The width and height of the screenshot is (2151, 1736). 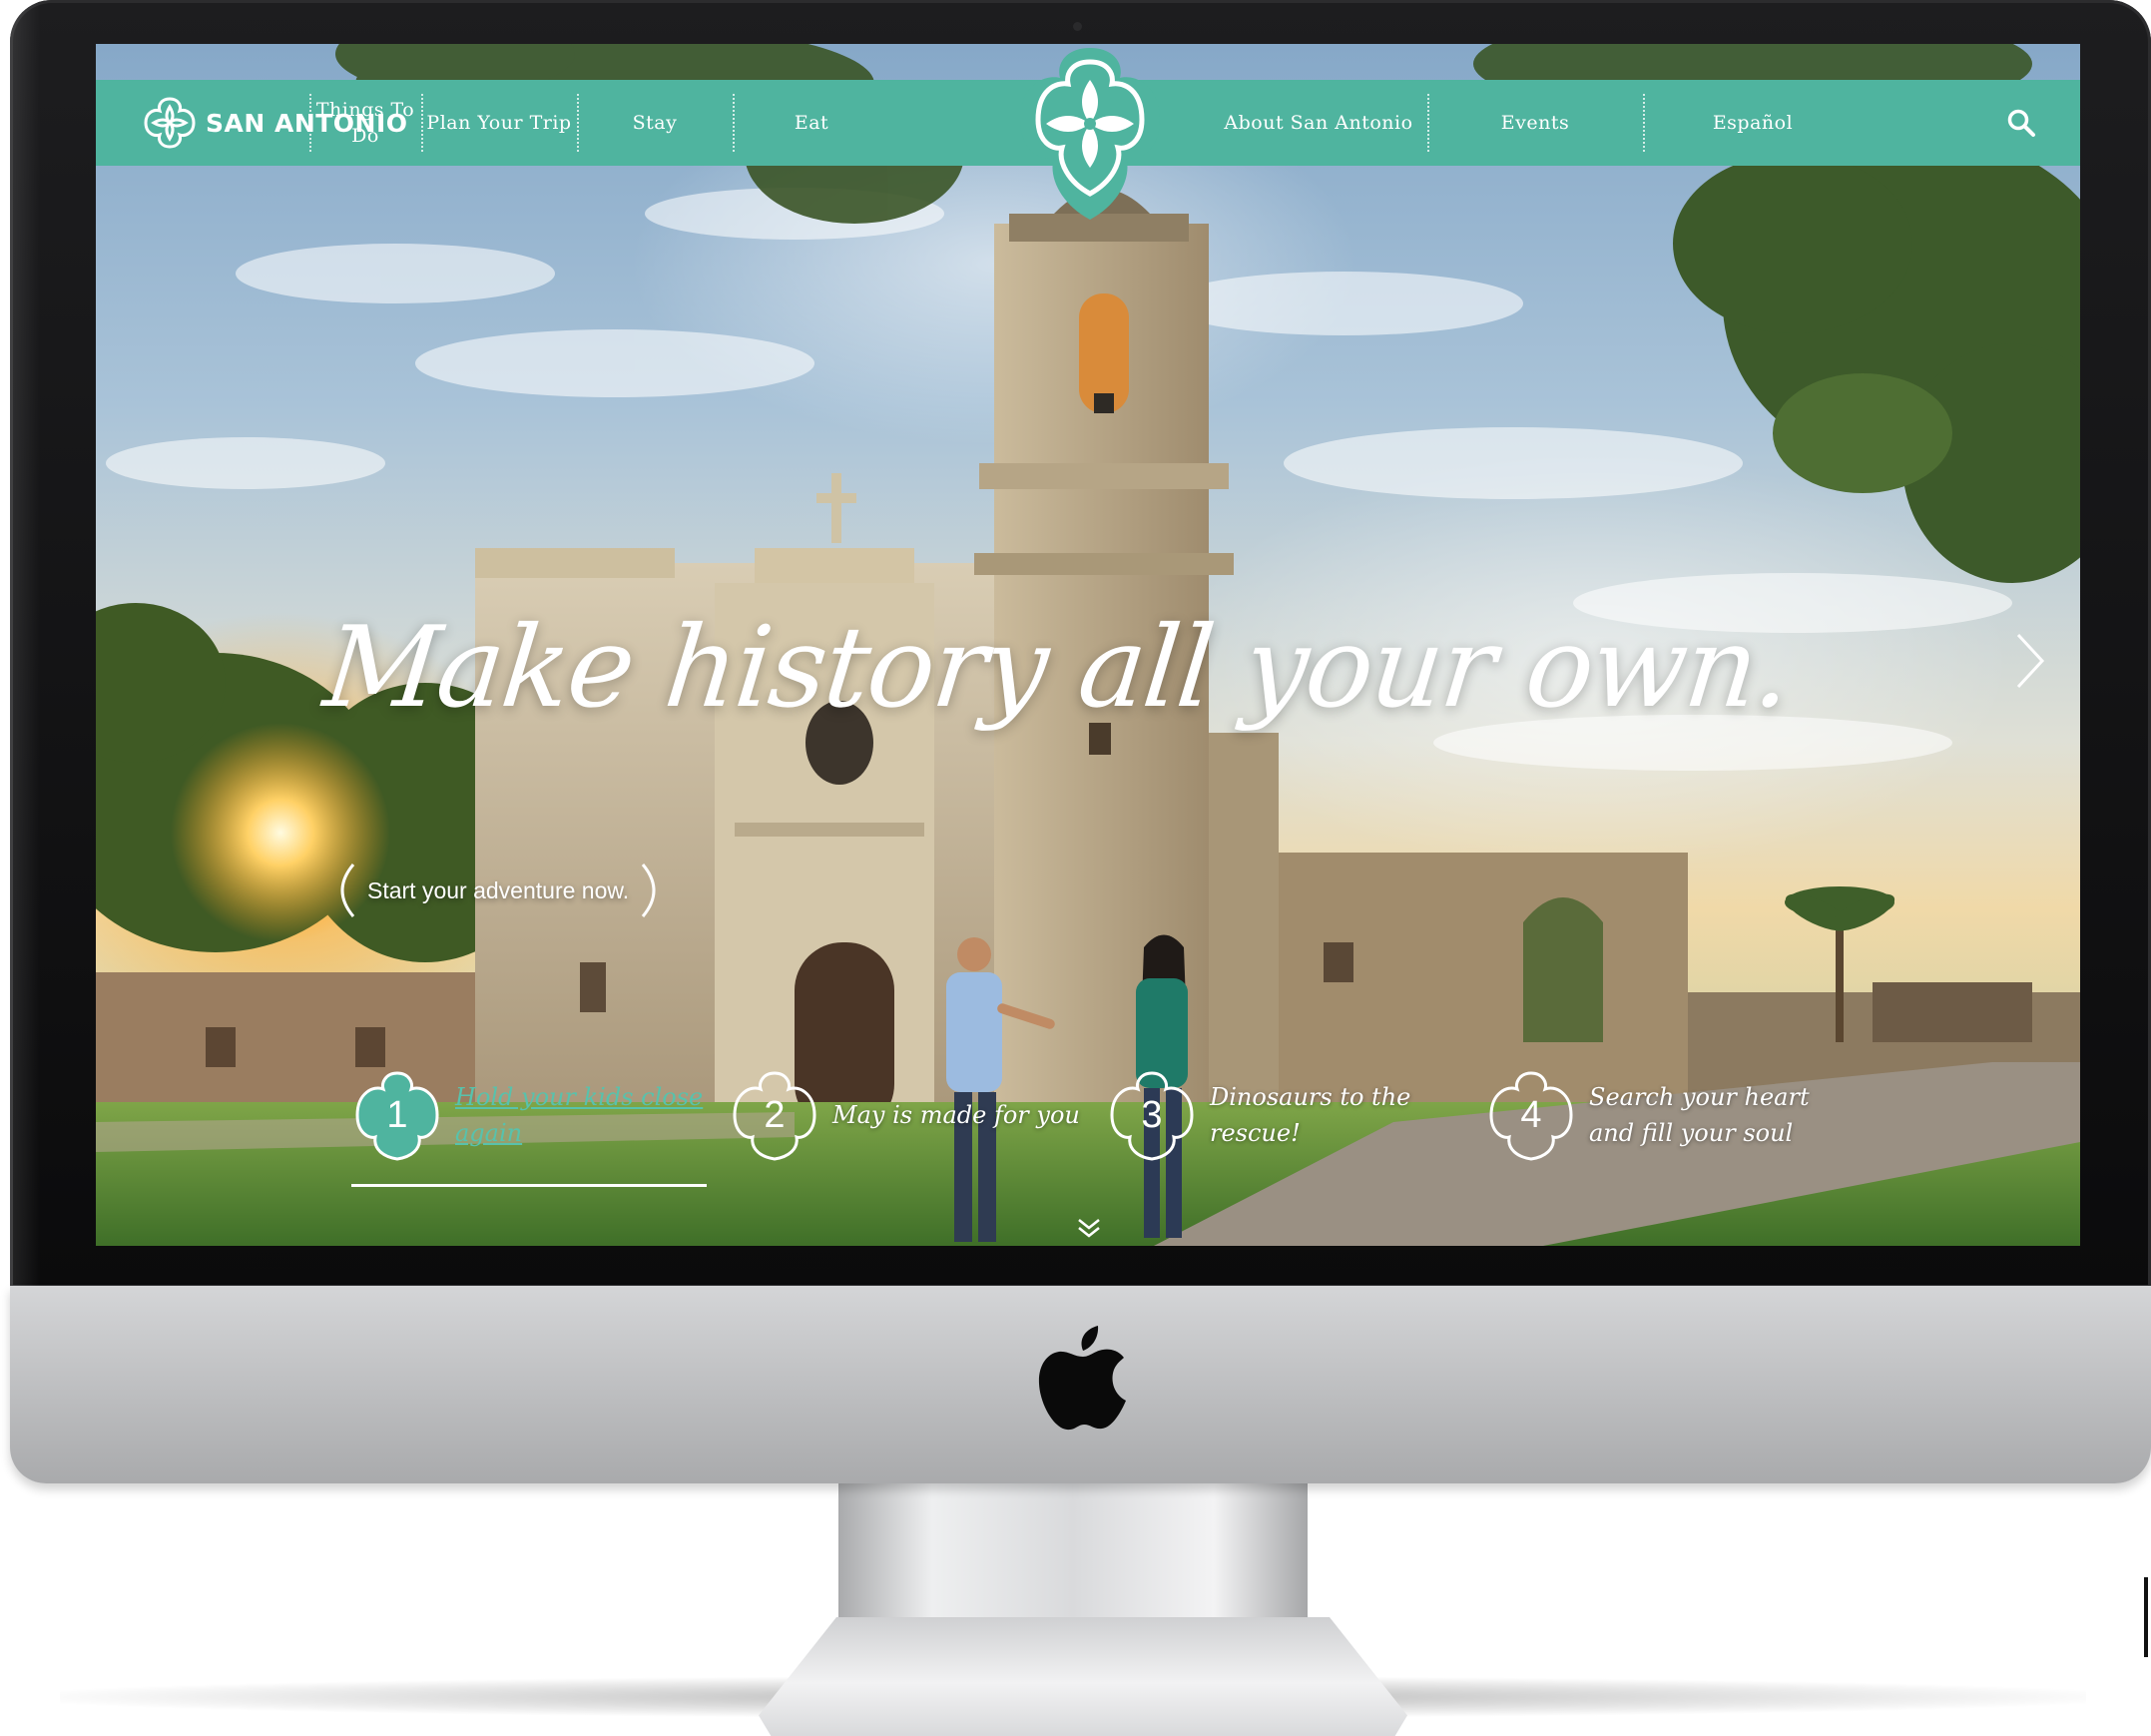 What do you see at coordinates (1090, 134) in the screenshot?
I see `center-flower-emblem-icon` at bounding box center [1090, 134].